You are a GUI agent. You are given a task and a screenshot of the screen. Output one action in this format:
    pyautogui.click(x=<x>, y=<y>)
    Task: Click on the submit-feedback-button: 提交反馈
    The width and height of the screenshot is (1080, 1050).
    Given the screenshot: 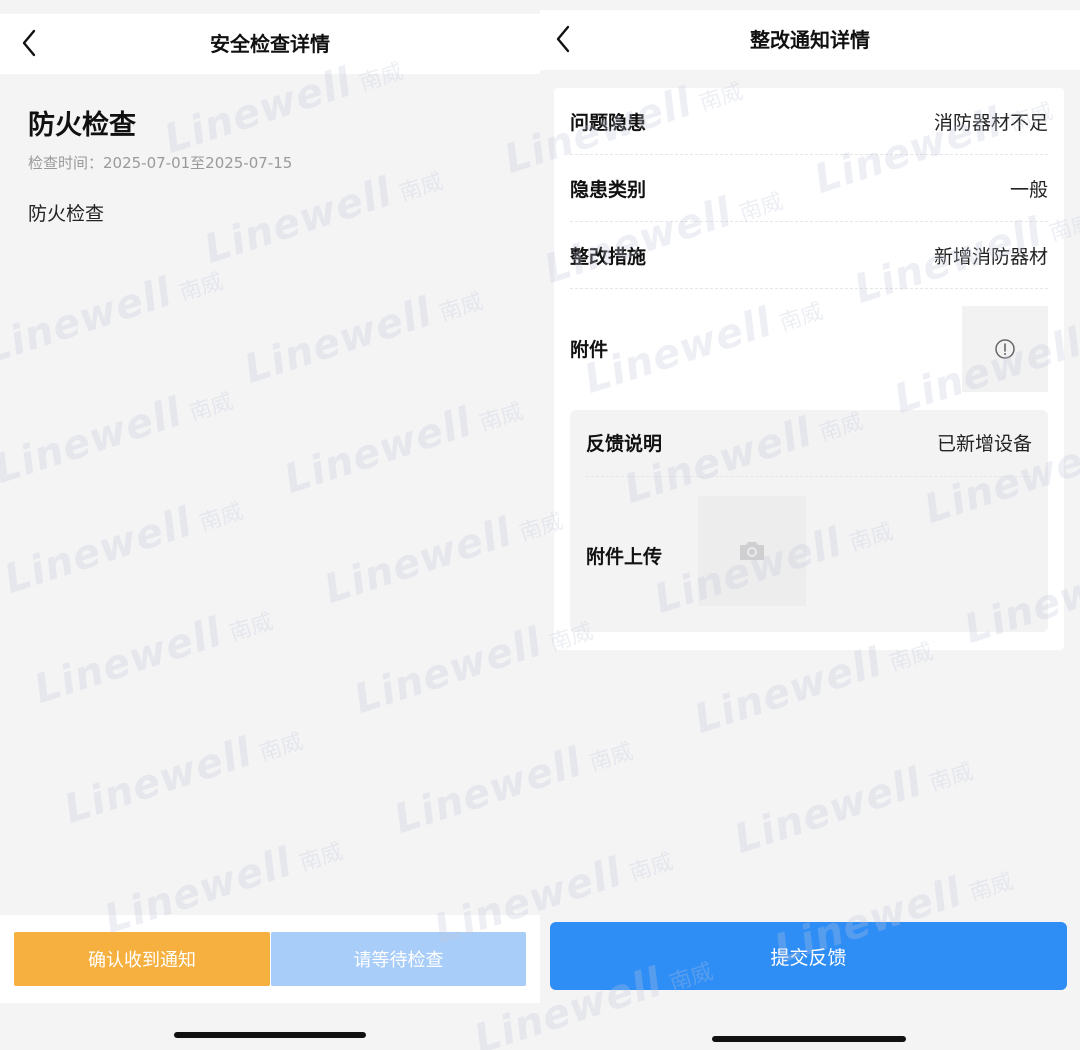 What is the action you would take?
    pyautogui.click(x=808, y=956)
    